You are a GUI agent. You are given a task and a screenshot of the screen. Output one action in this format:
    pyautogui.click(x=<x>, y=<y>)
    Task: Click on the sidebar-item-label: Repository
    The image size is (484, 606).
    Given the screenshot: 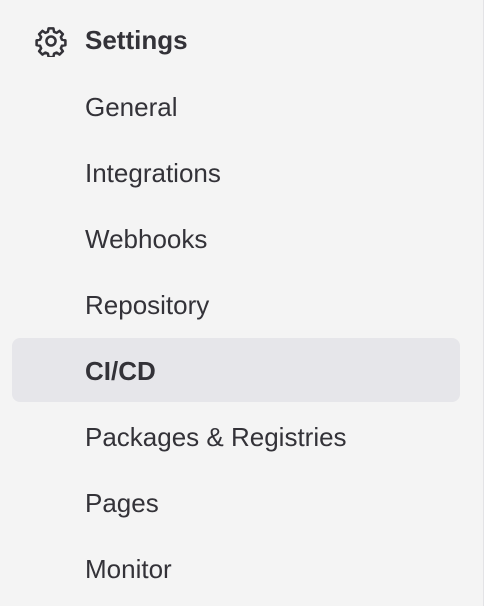 What is the action you would take?
    pyautogui.click(x=147, y=305)
    